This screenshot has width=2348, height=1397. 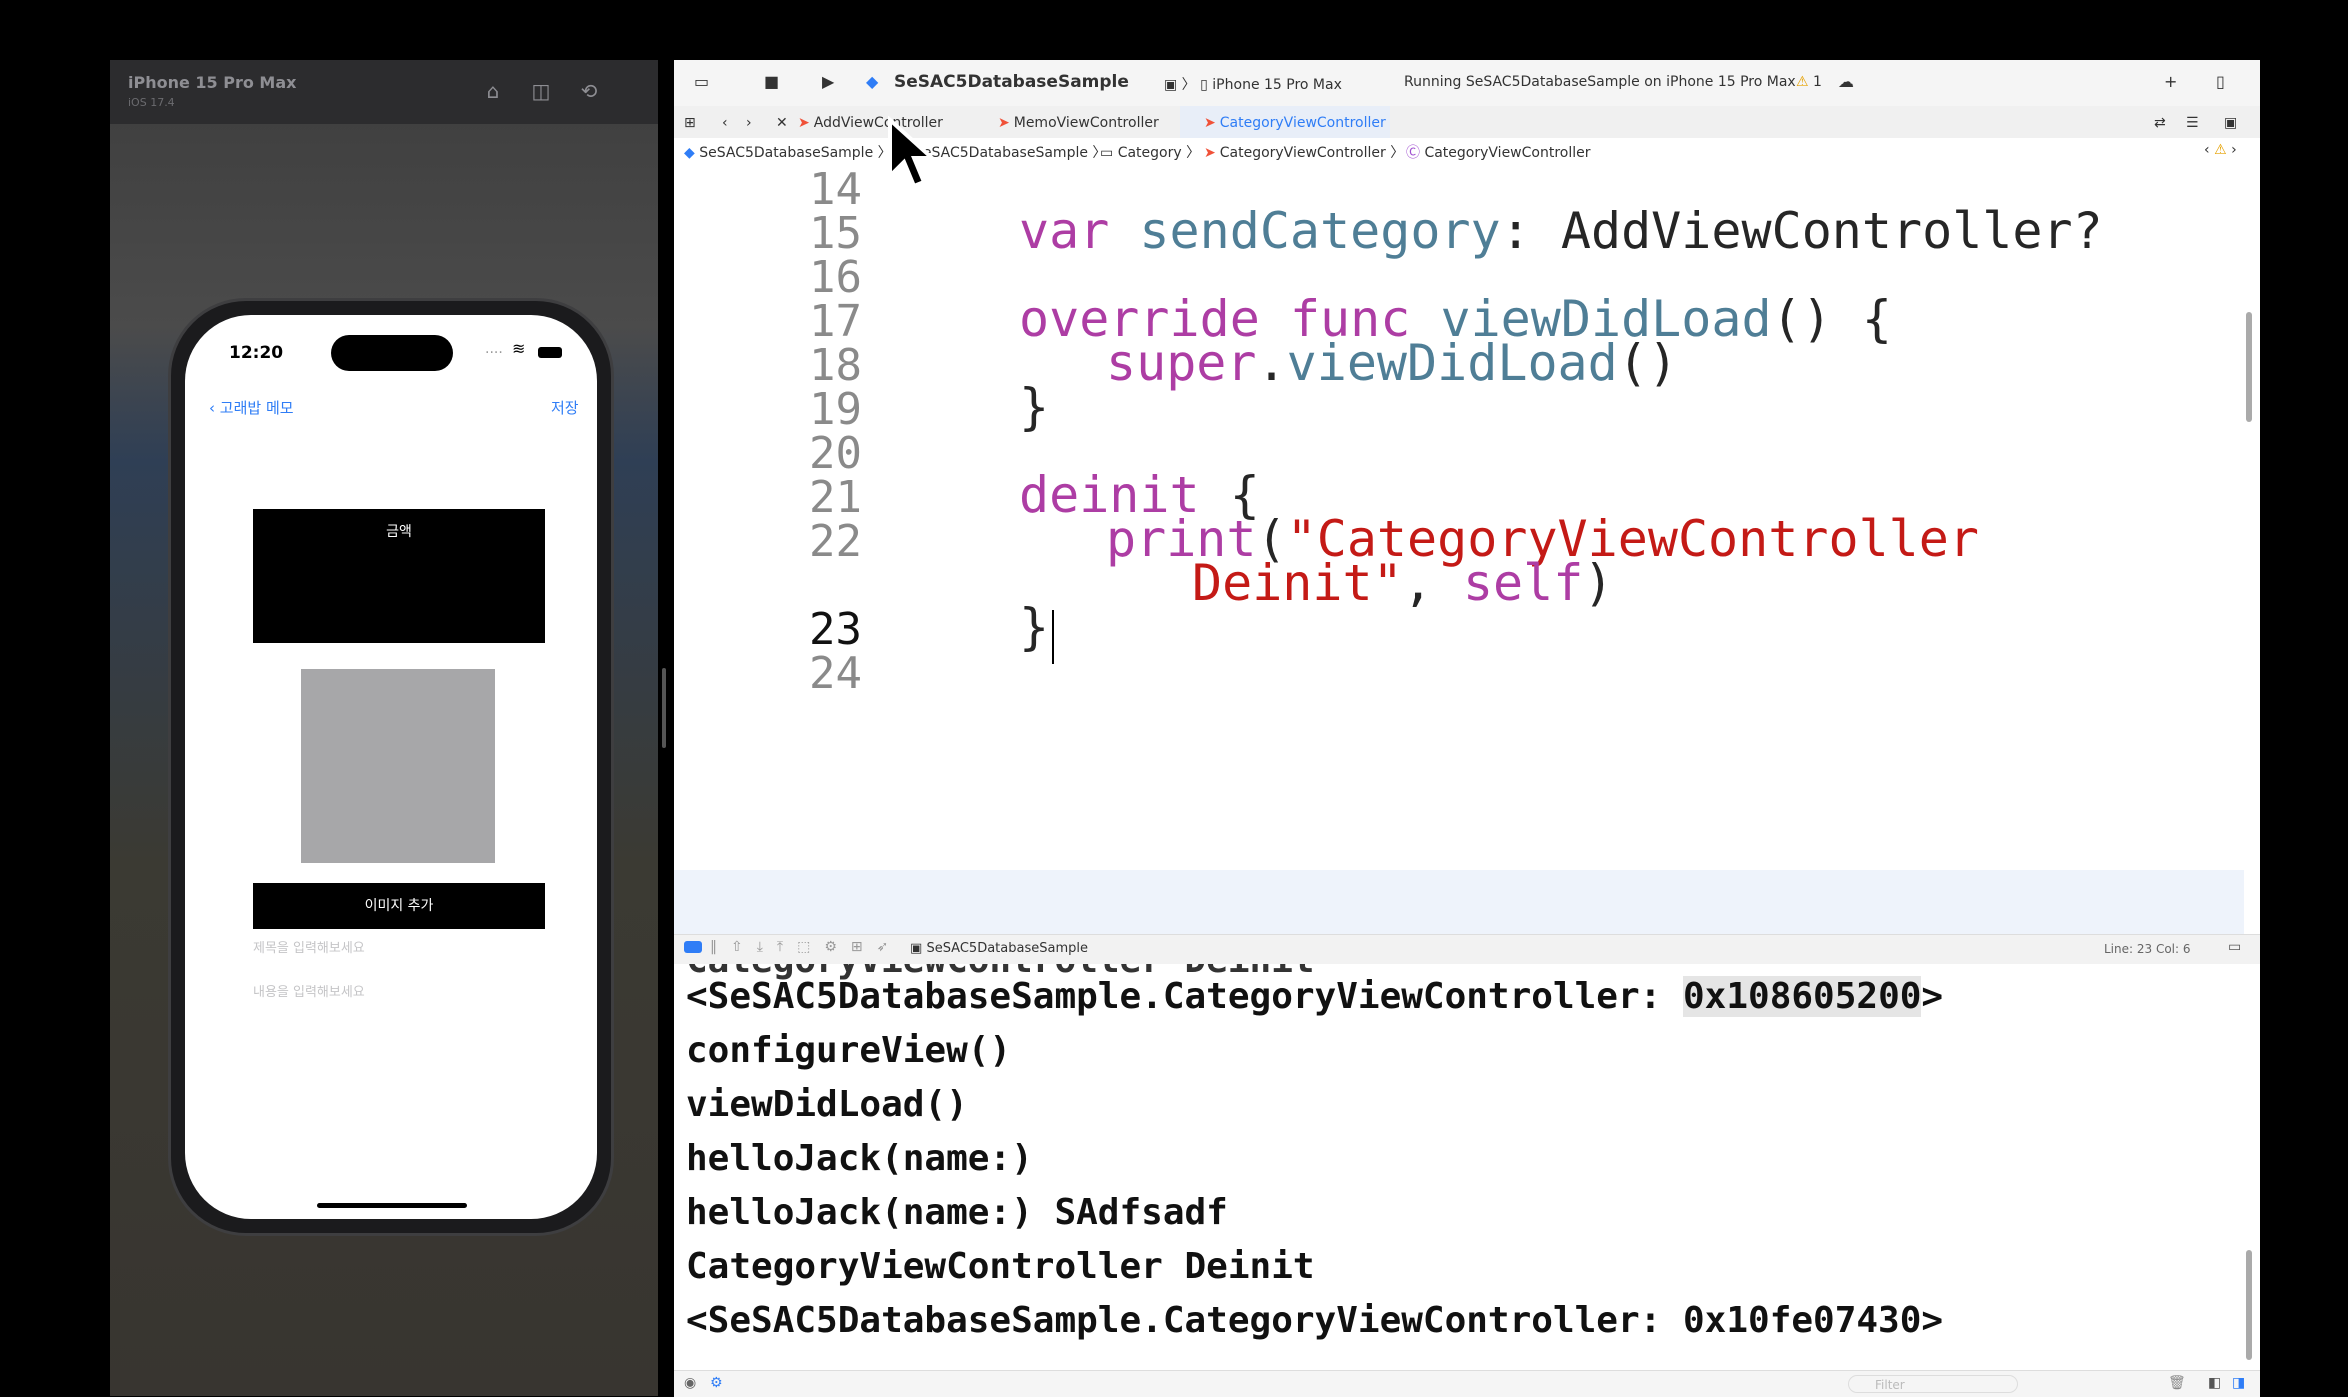 I want to click on cloud-icon: ☁, so click(x=1846, y=81).